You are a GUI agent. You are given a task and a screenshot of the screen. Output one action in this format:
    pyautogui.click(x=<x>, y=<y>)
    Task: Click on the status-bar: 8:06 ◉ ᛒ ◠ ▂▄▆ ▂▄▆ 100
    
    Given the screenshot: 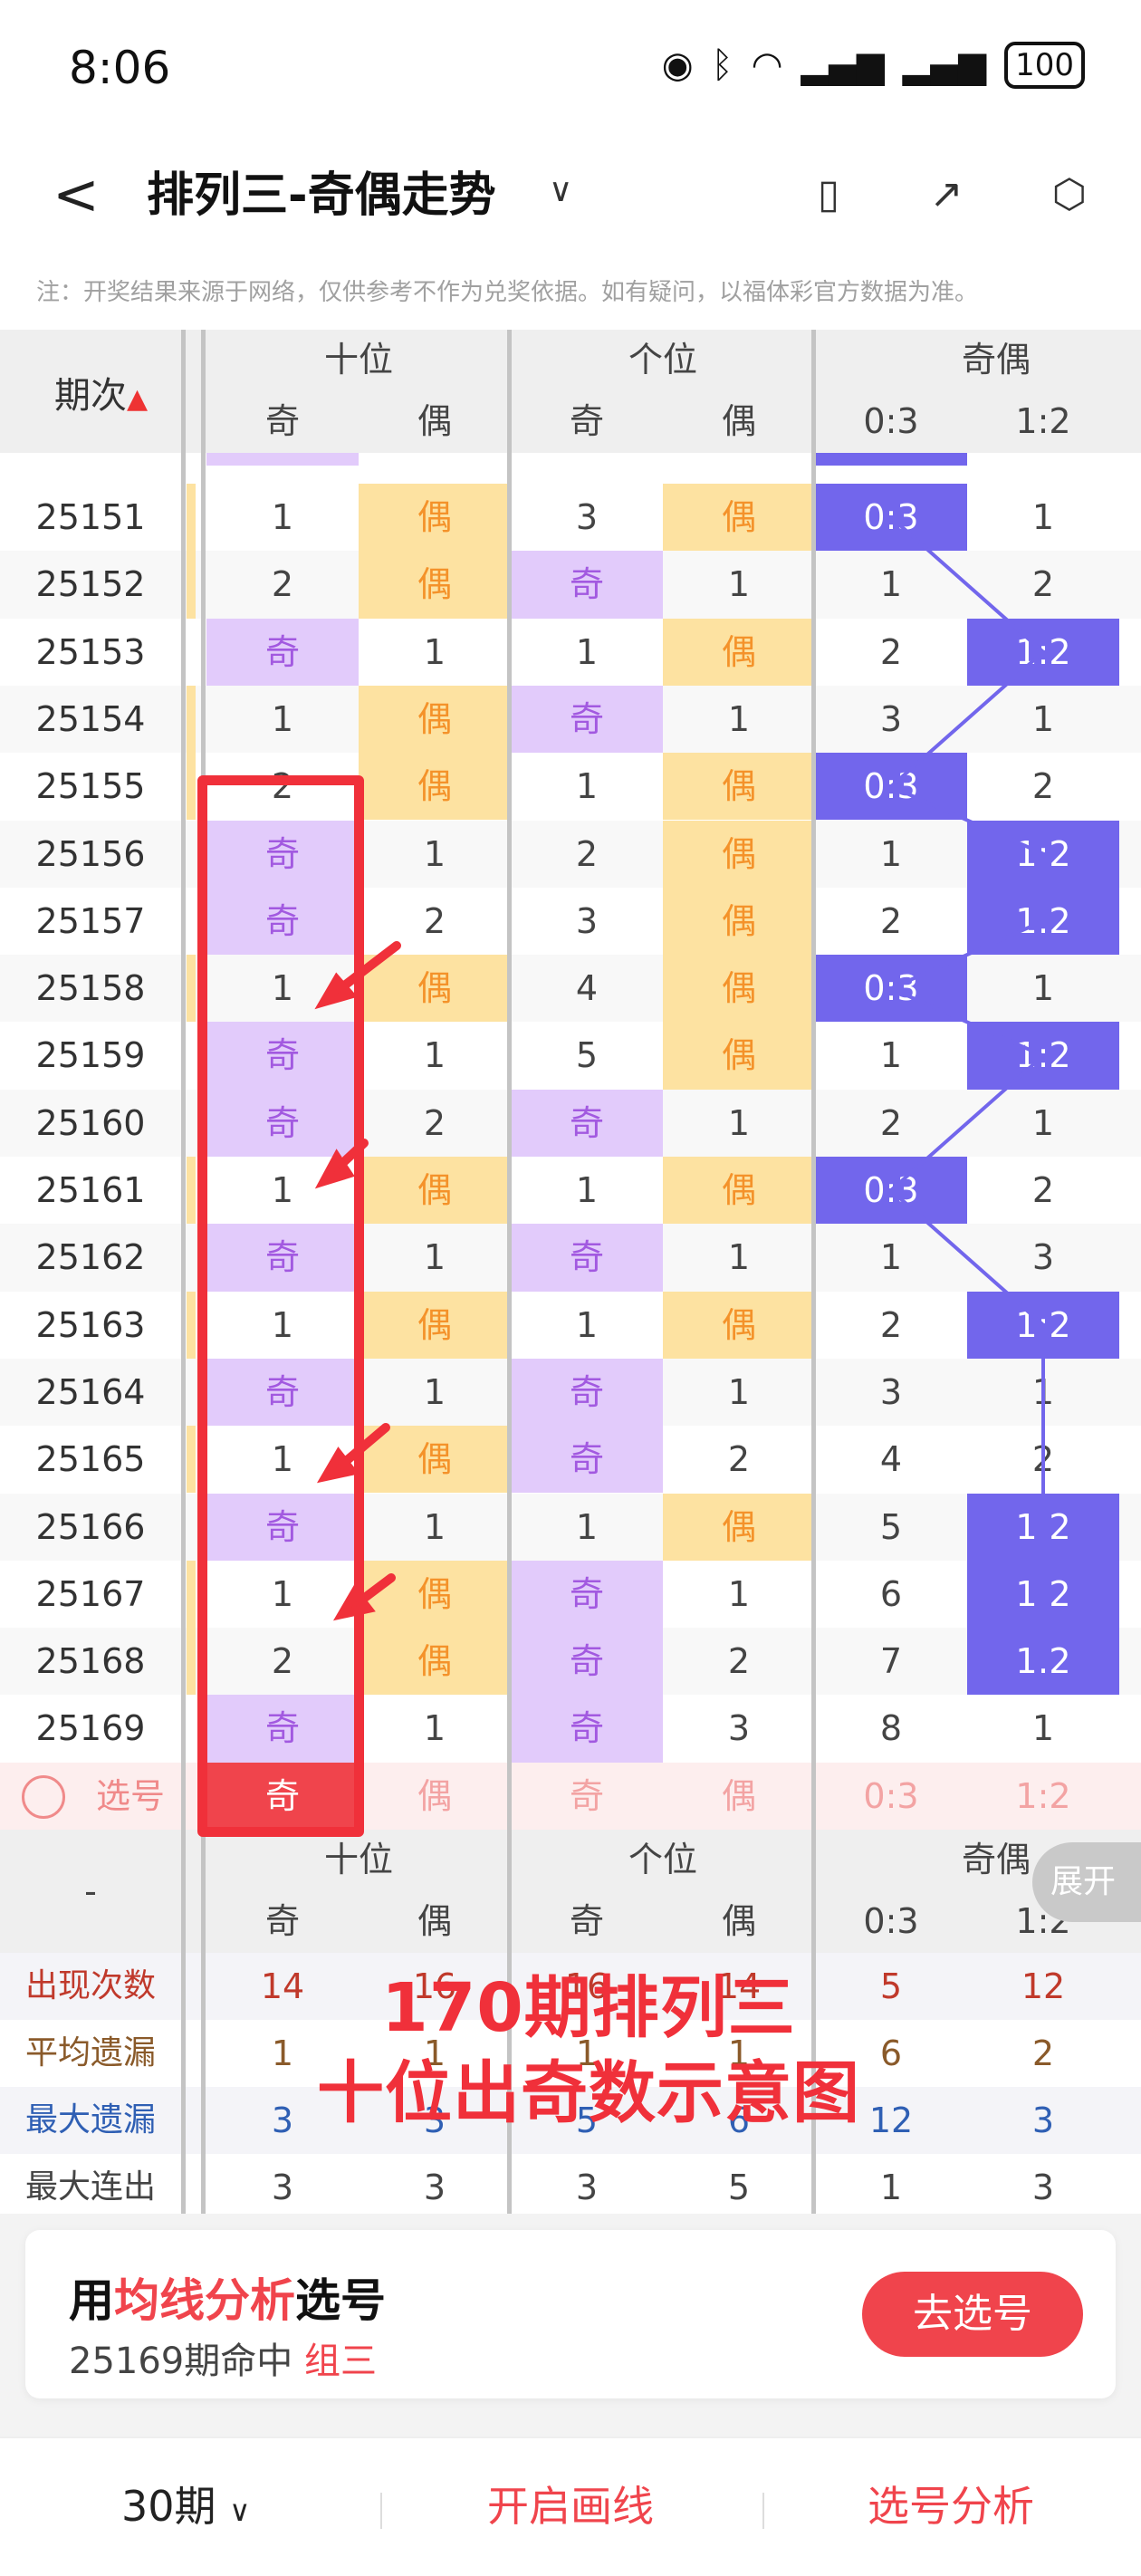 What is the action you would take?
    pyautogui.click(x=570, y=68)
    